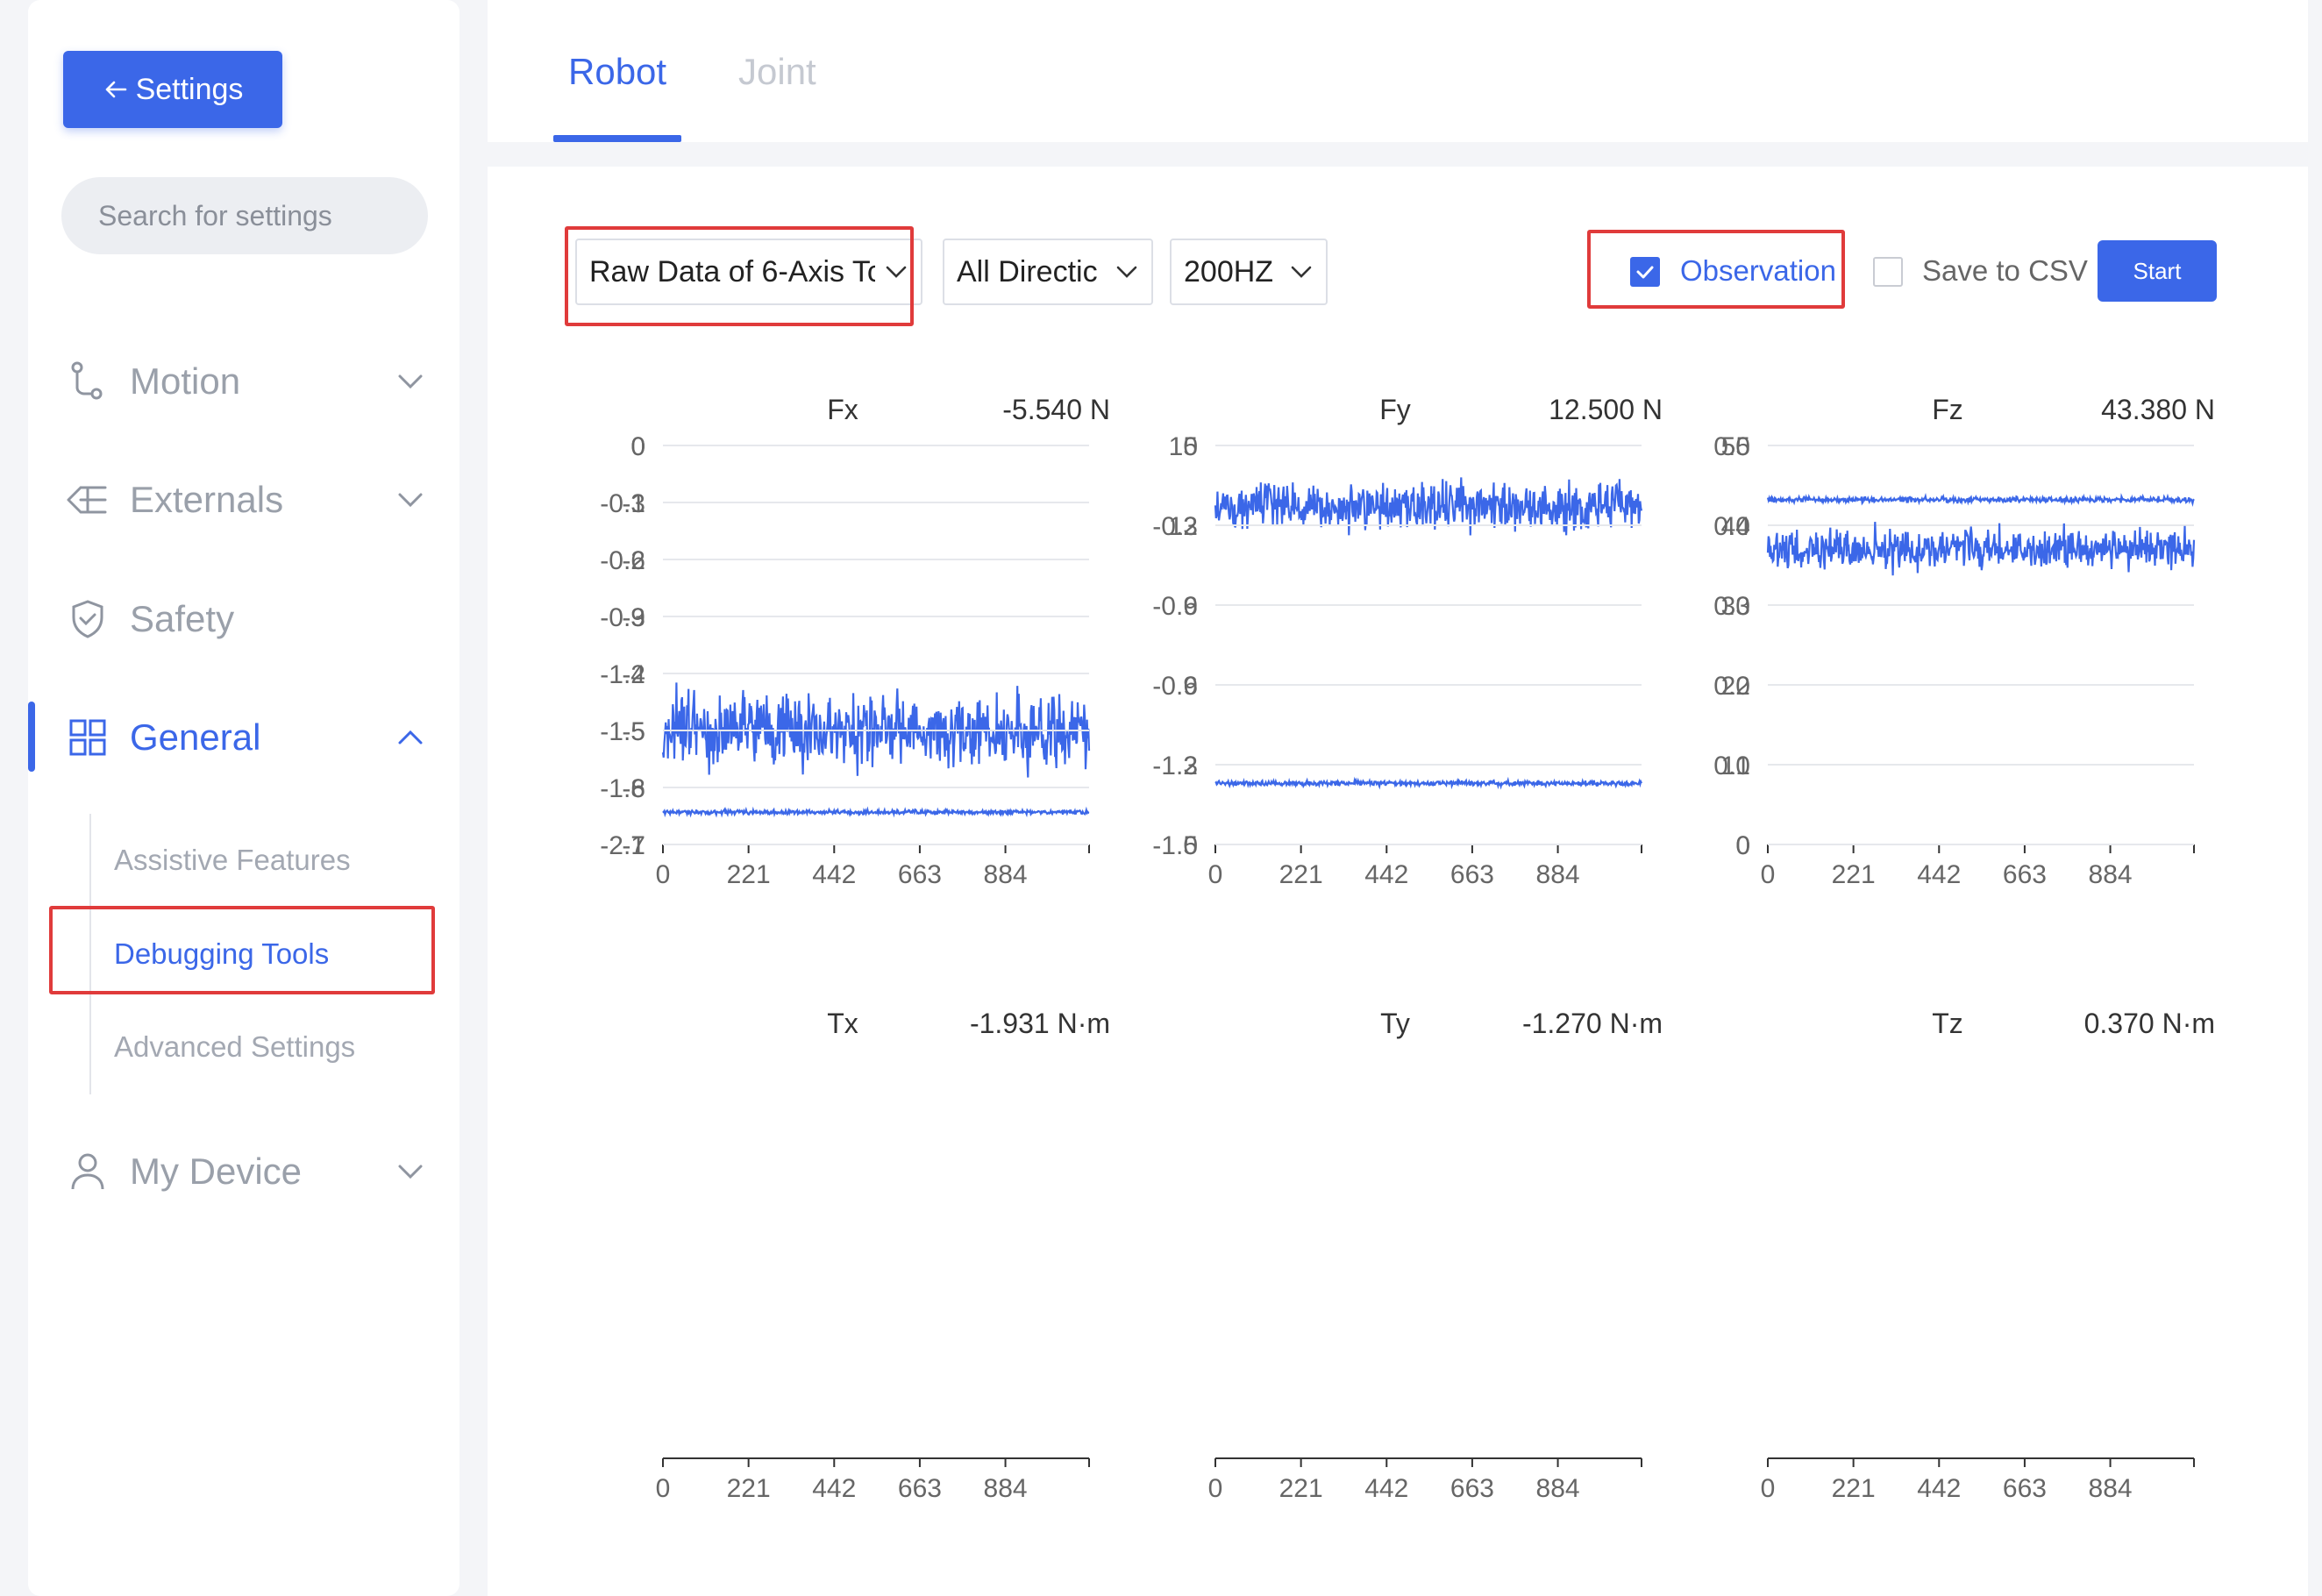 This screenshot has width=2322, height=1596. I want to click on active-tab-underline, so click(617, 138).